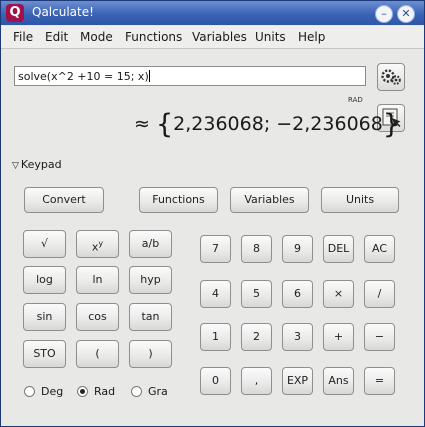 The height and width of the screenshot is (427, 425). Describe the element at coordinates (64, 200) in the screenshot. I see `convert-button: Convert` at that location.